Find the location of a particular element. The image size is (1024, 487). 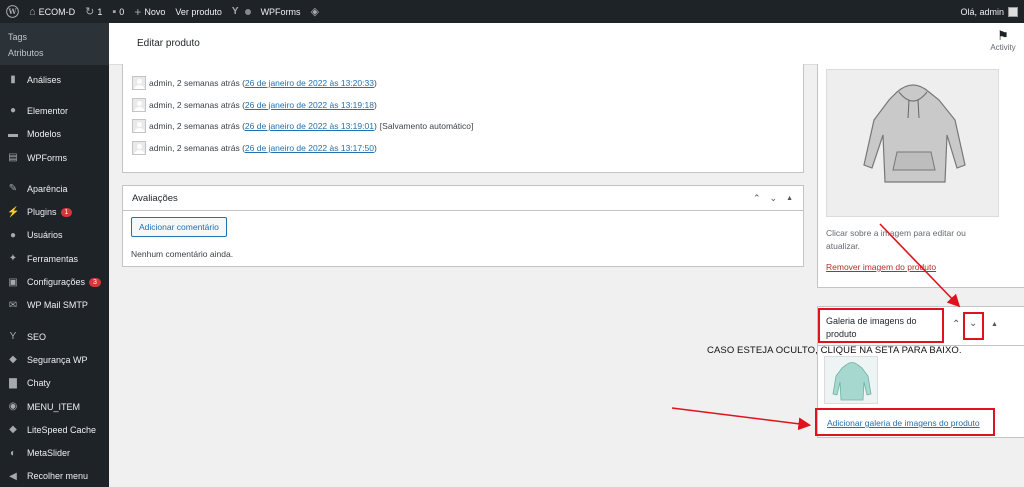

revision-note: [Salvamento automático] is located at coordinates (426, 126).